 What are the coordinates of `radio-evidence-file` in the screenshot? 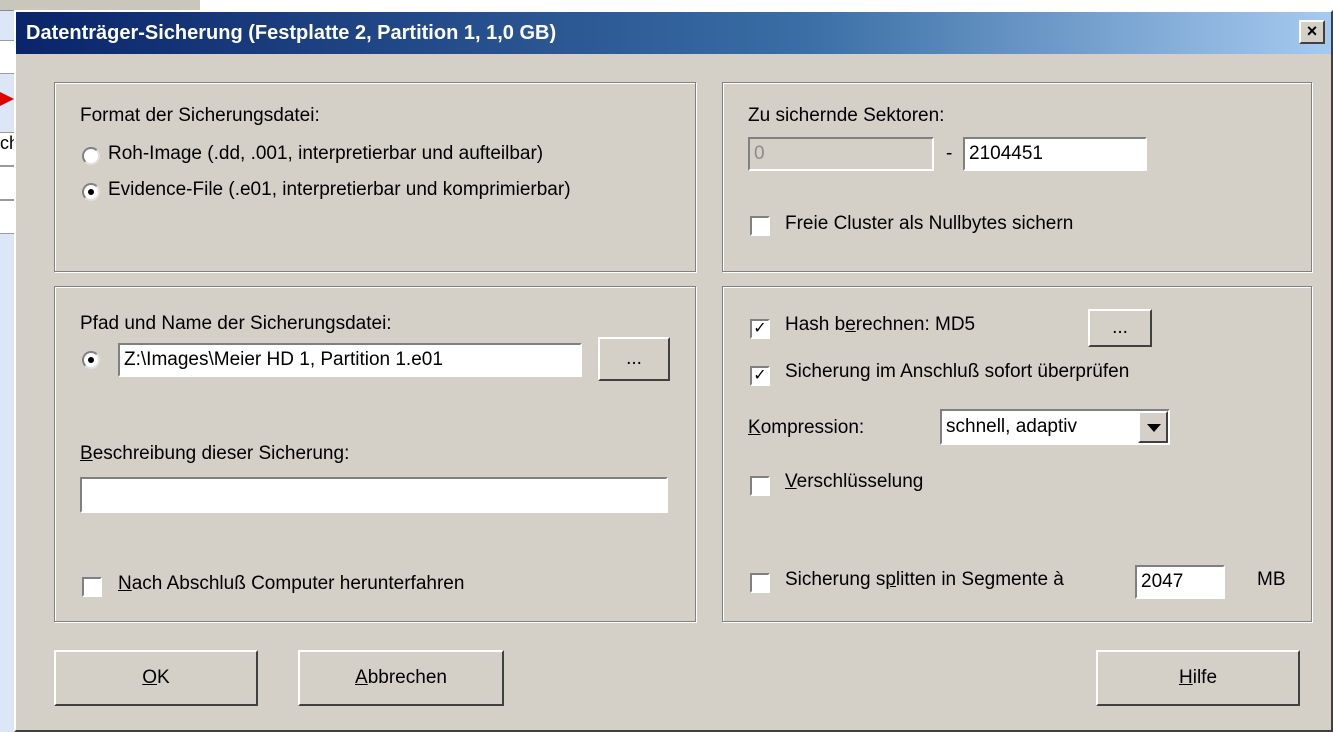 It's located at (91, 192).